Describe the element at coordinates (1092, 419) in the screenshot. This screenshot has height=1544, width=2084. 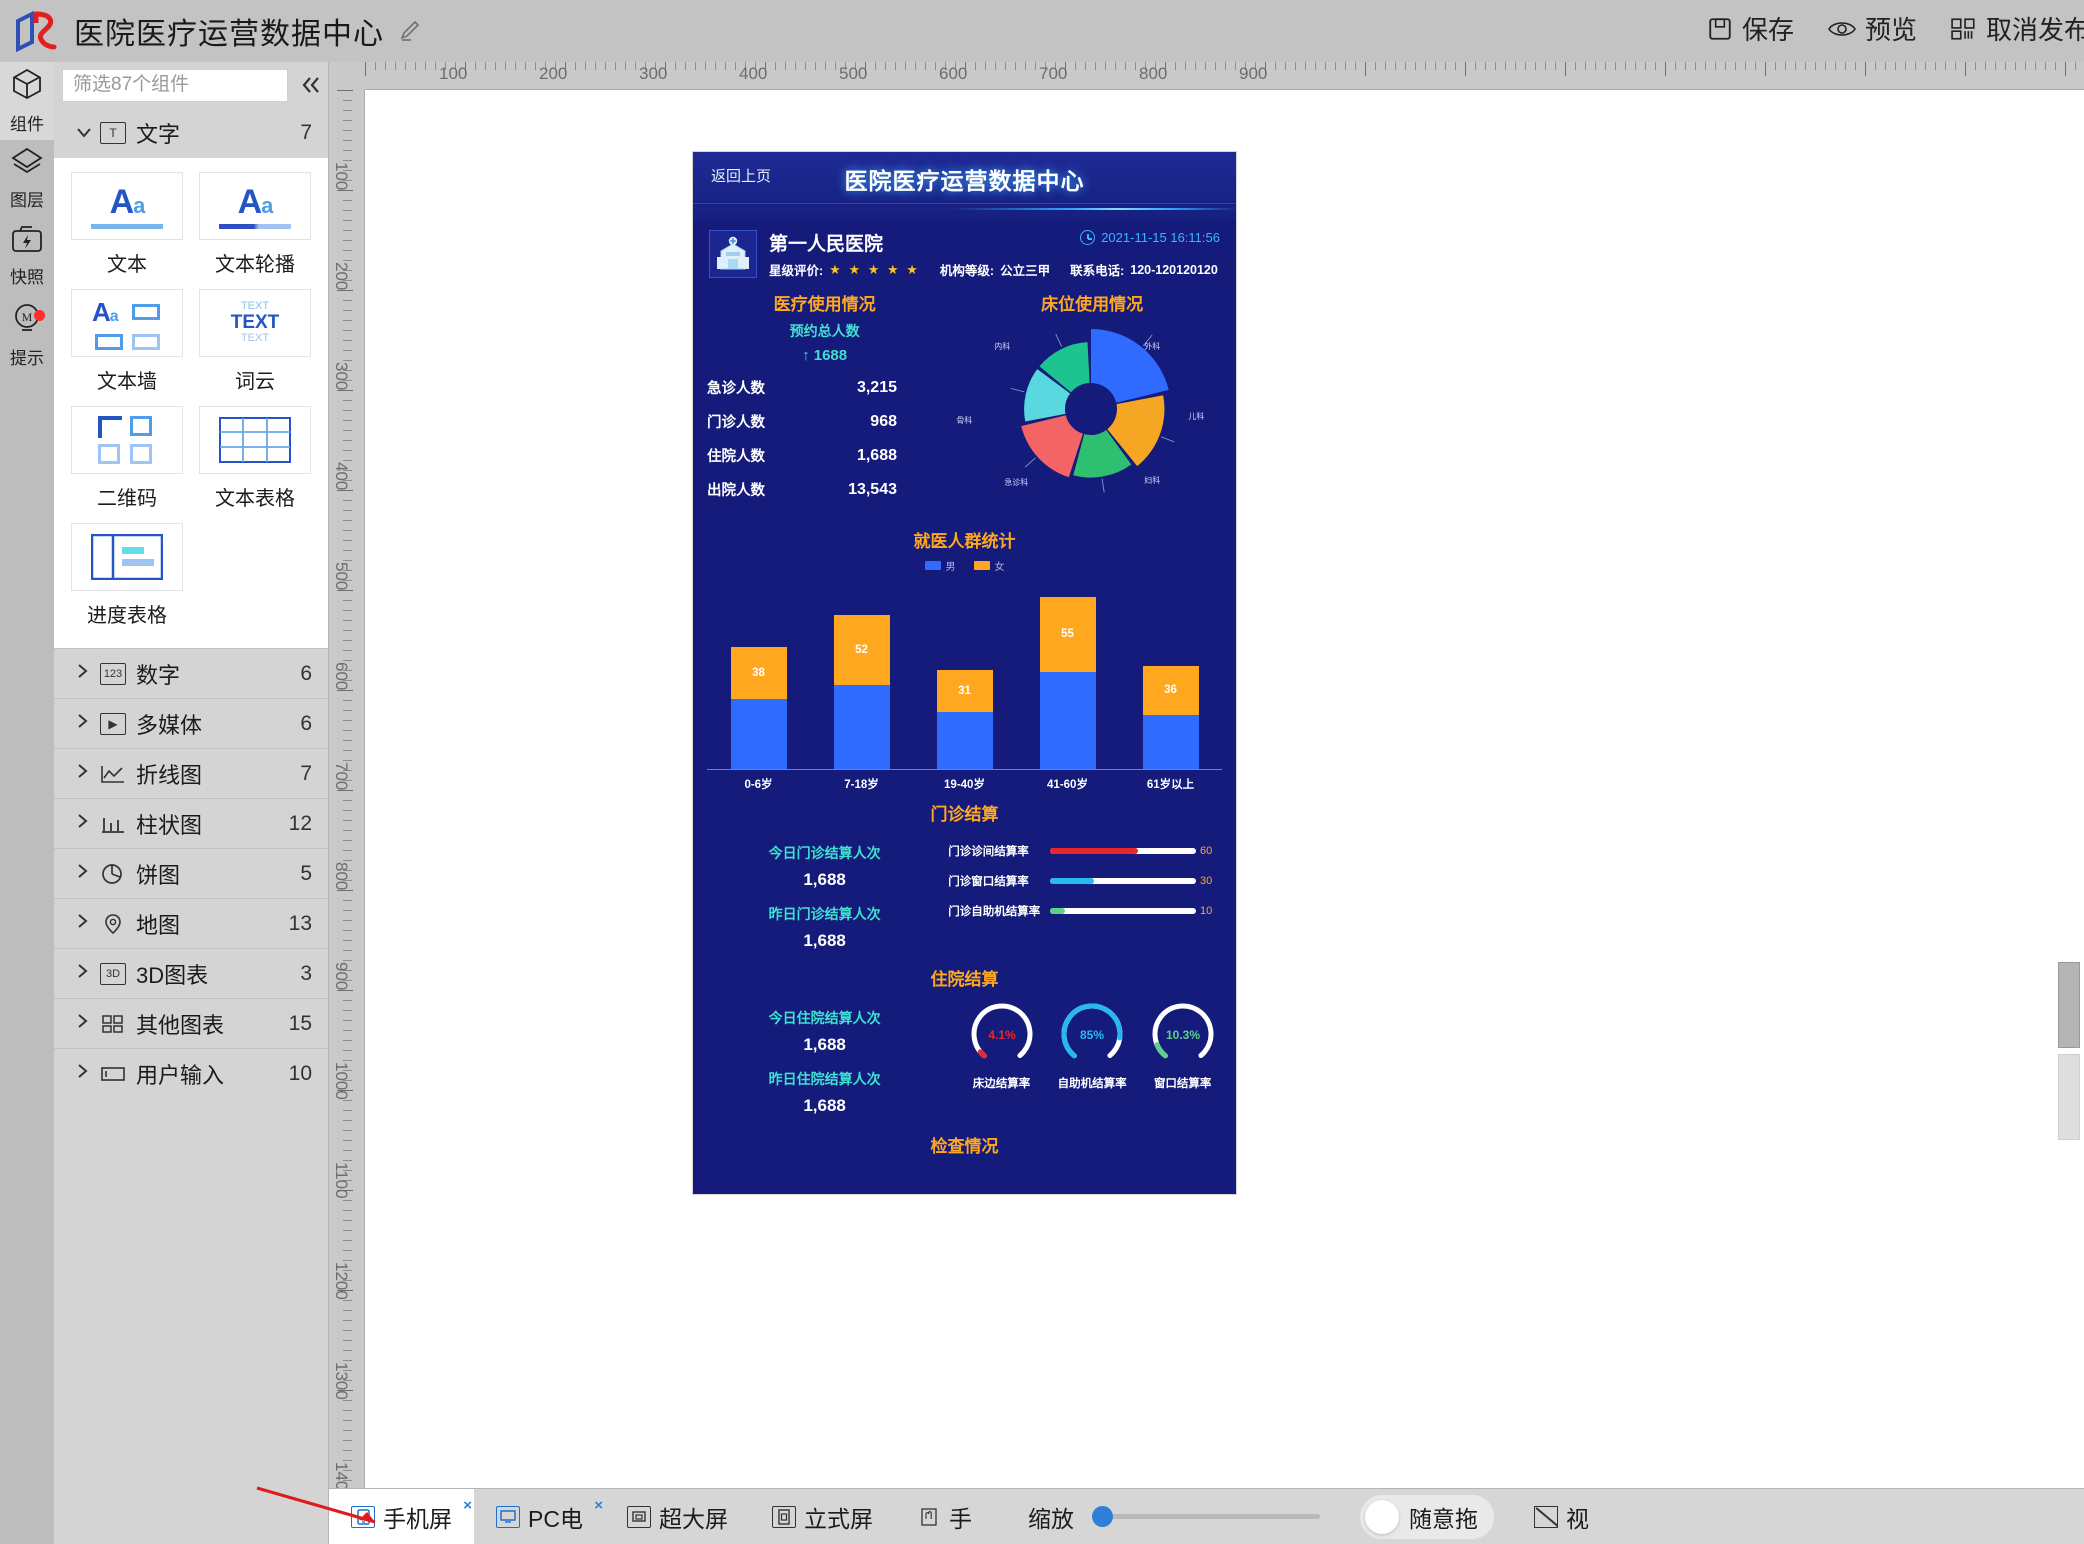
I see `bed-usage-rose-chart: 内科 外科 儿科 妇科 急诊科 骨科` at that location.